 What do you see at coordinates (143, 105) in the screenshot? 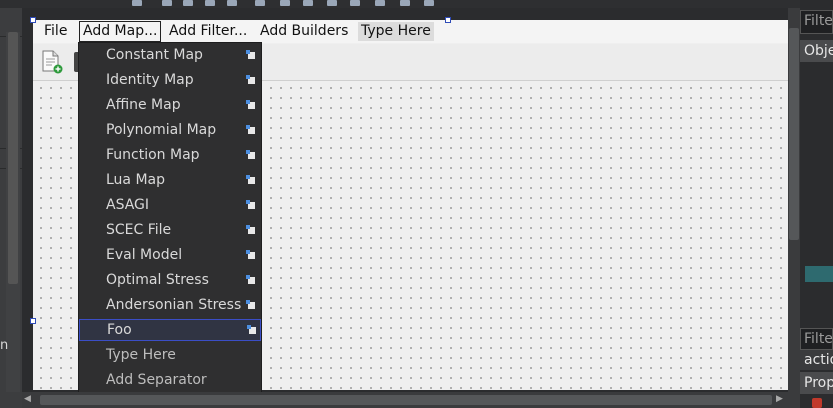
I see `menu-item-label: Affine Map` at bounding box center [143, 105].